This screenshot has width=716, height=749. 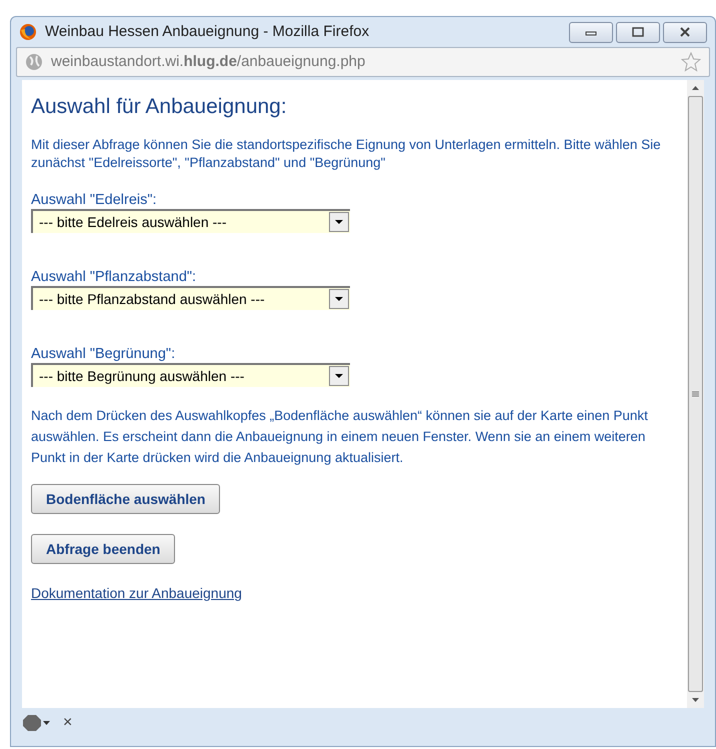 I want to click on minimize-button, so click(x=591, y=32).